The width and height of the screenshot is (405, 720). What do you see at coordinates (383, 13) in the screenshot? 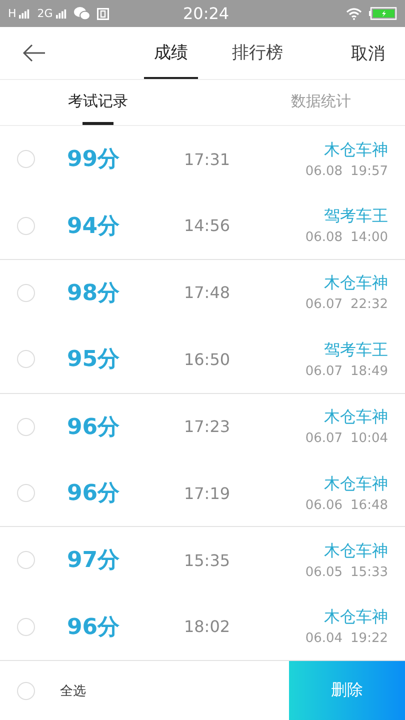
I see `battery-icon` at bounding box center [383, 13].